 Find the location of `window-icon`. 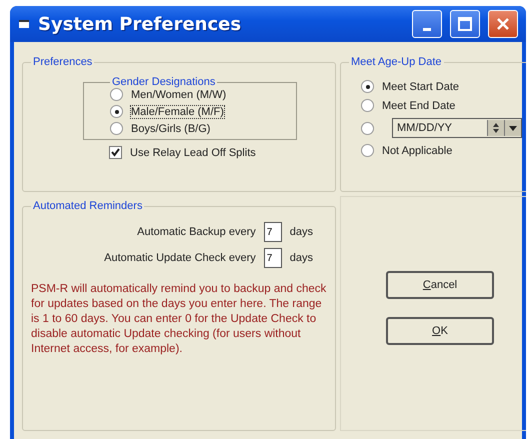

window-icon is located at coordinates (24, 24).